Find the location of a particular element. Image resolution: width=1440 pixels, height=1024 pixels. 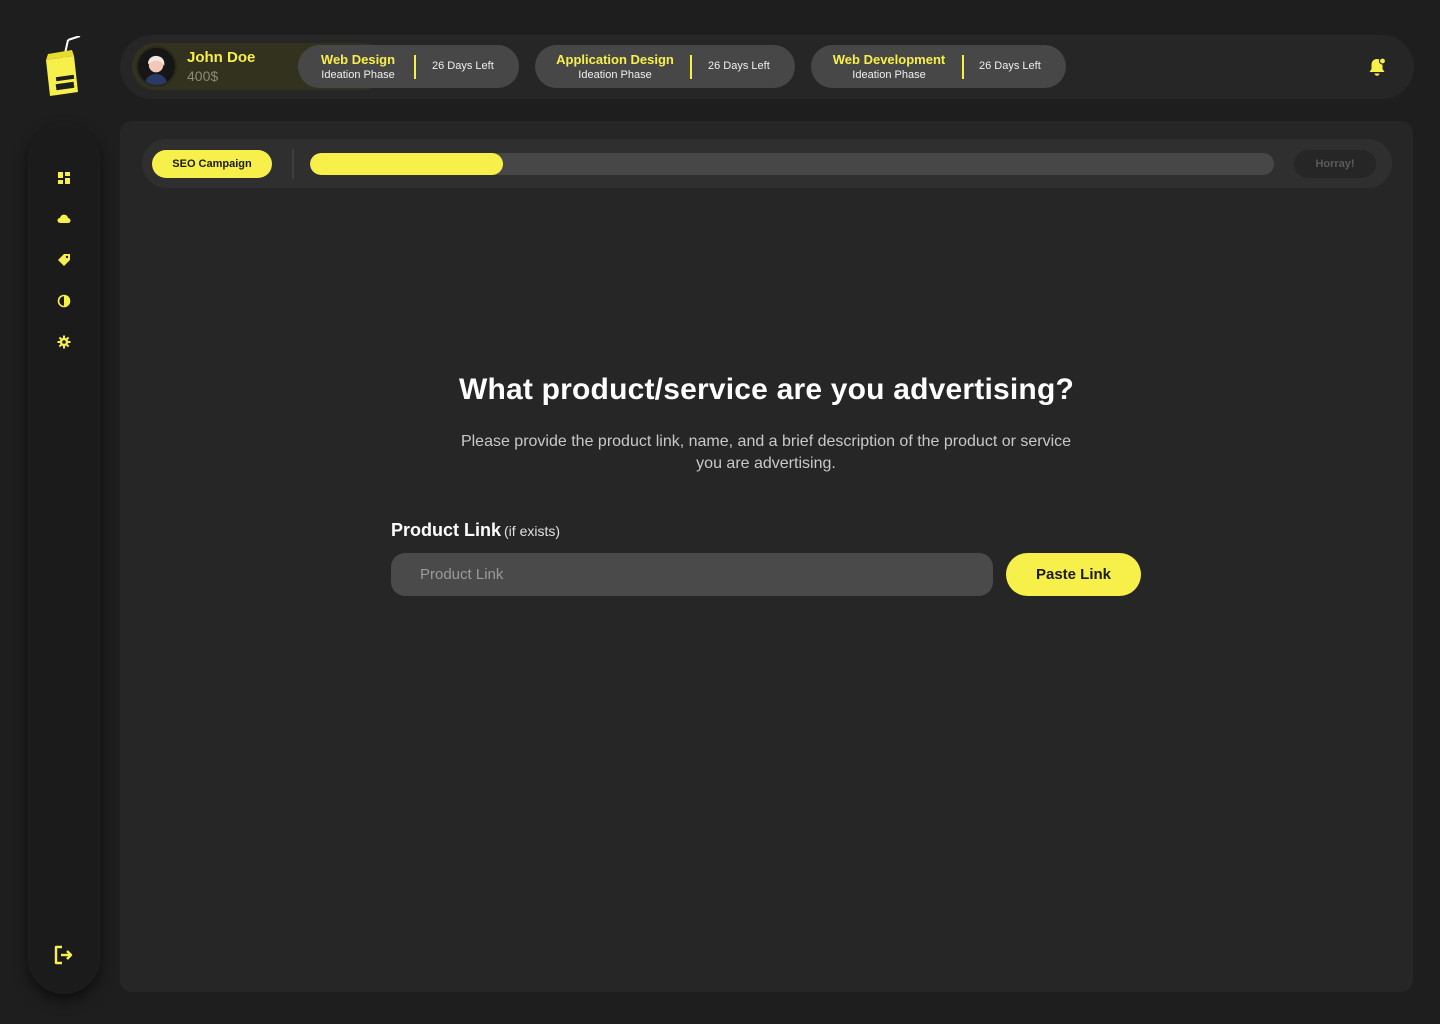

campaign-progress-bar: SEO Campaign Horray! is located at coordinates (767, 163).